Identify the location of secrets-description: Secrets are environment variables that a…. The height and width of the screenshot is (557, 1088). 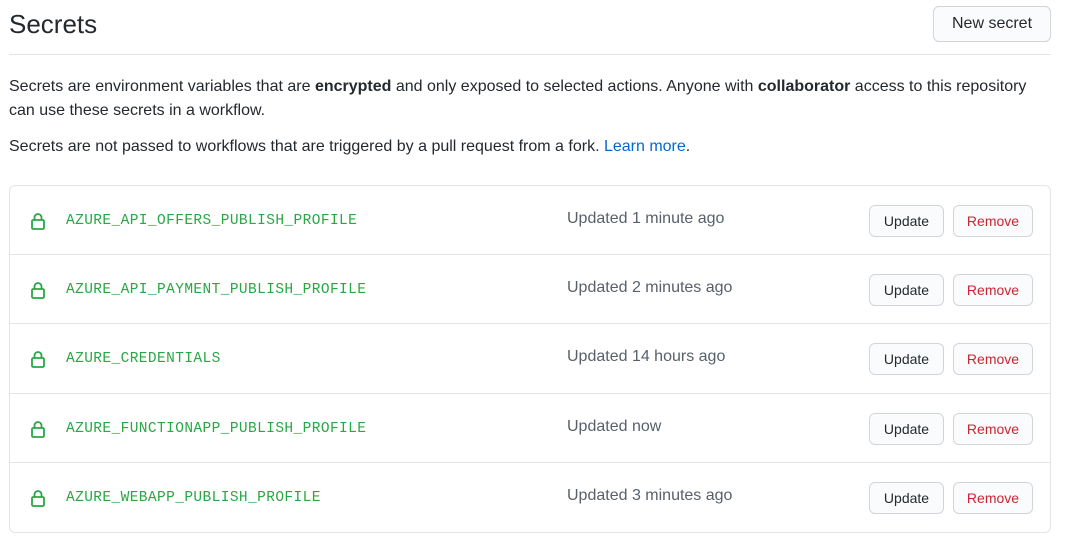
(518, 98).